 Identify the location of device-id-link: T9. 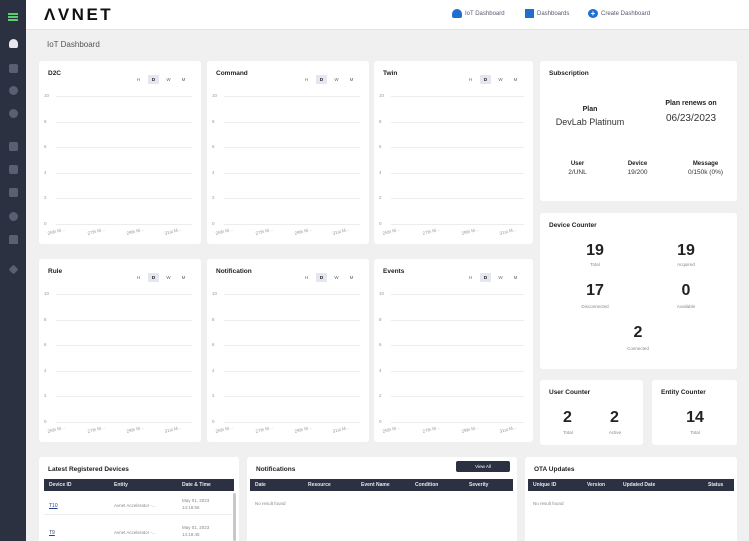
(52, 533).